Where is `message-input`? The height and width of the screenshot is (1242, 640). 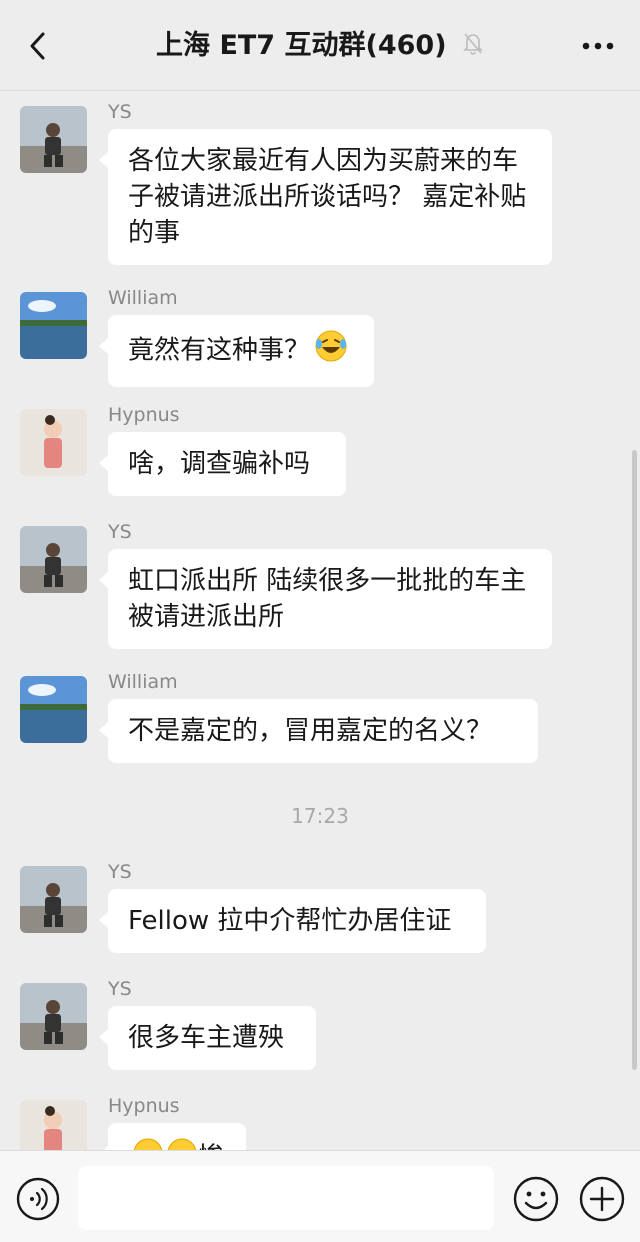 message-input is located at coordinates (286, 1198).